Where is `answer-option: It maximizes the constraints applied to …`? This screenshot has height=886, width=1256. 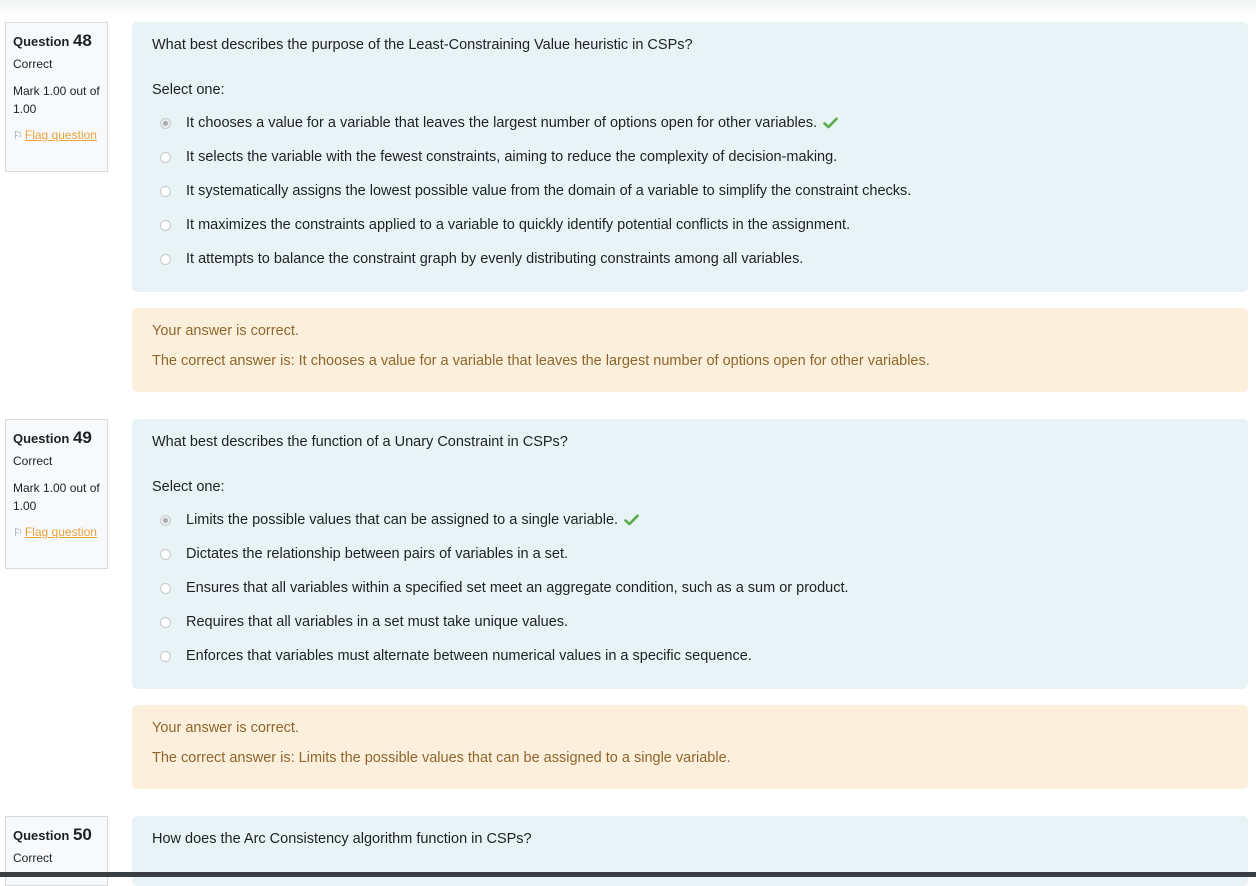 answer-option: It maximizes the constraints applied to … is located at coordinates (531, 225).